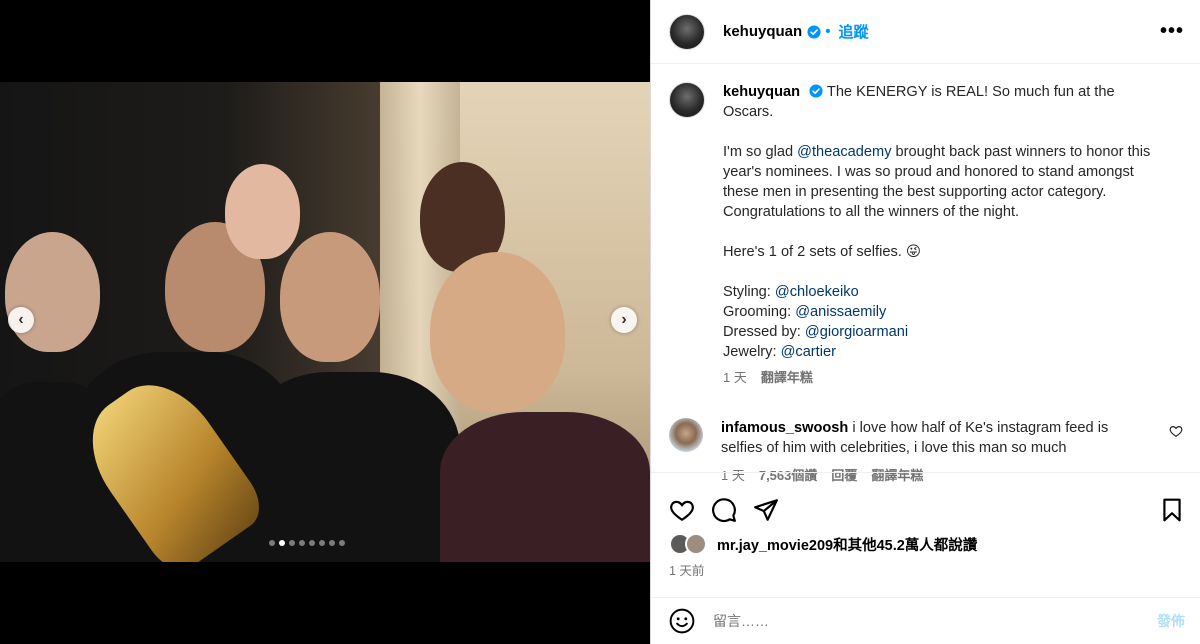  I want to click on mention-link: @cartier, so click(808, 352).